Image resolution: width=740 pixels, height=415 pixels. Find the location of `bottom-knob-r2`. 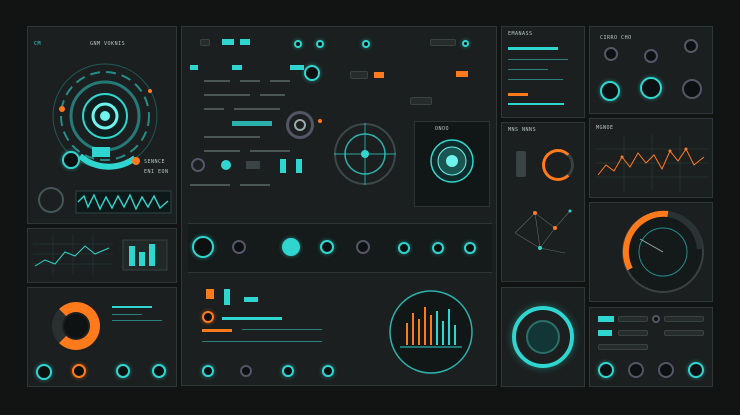

bottom-knob-r2 is located at coordinates (636, 370).